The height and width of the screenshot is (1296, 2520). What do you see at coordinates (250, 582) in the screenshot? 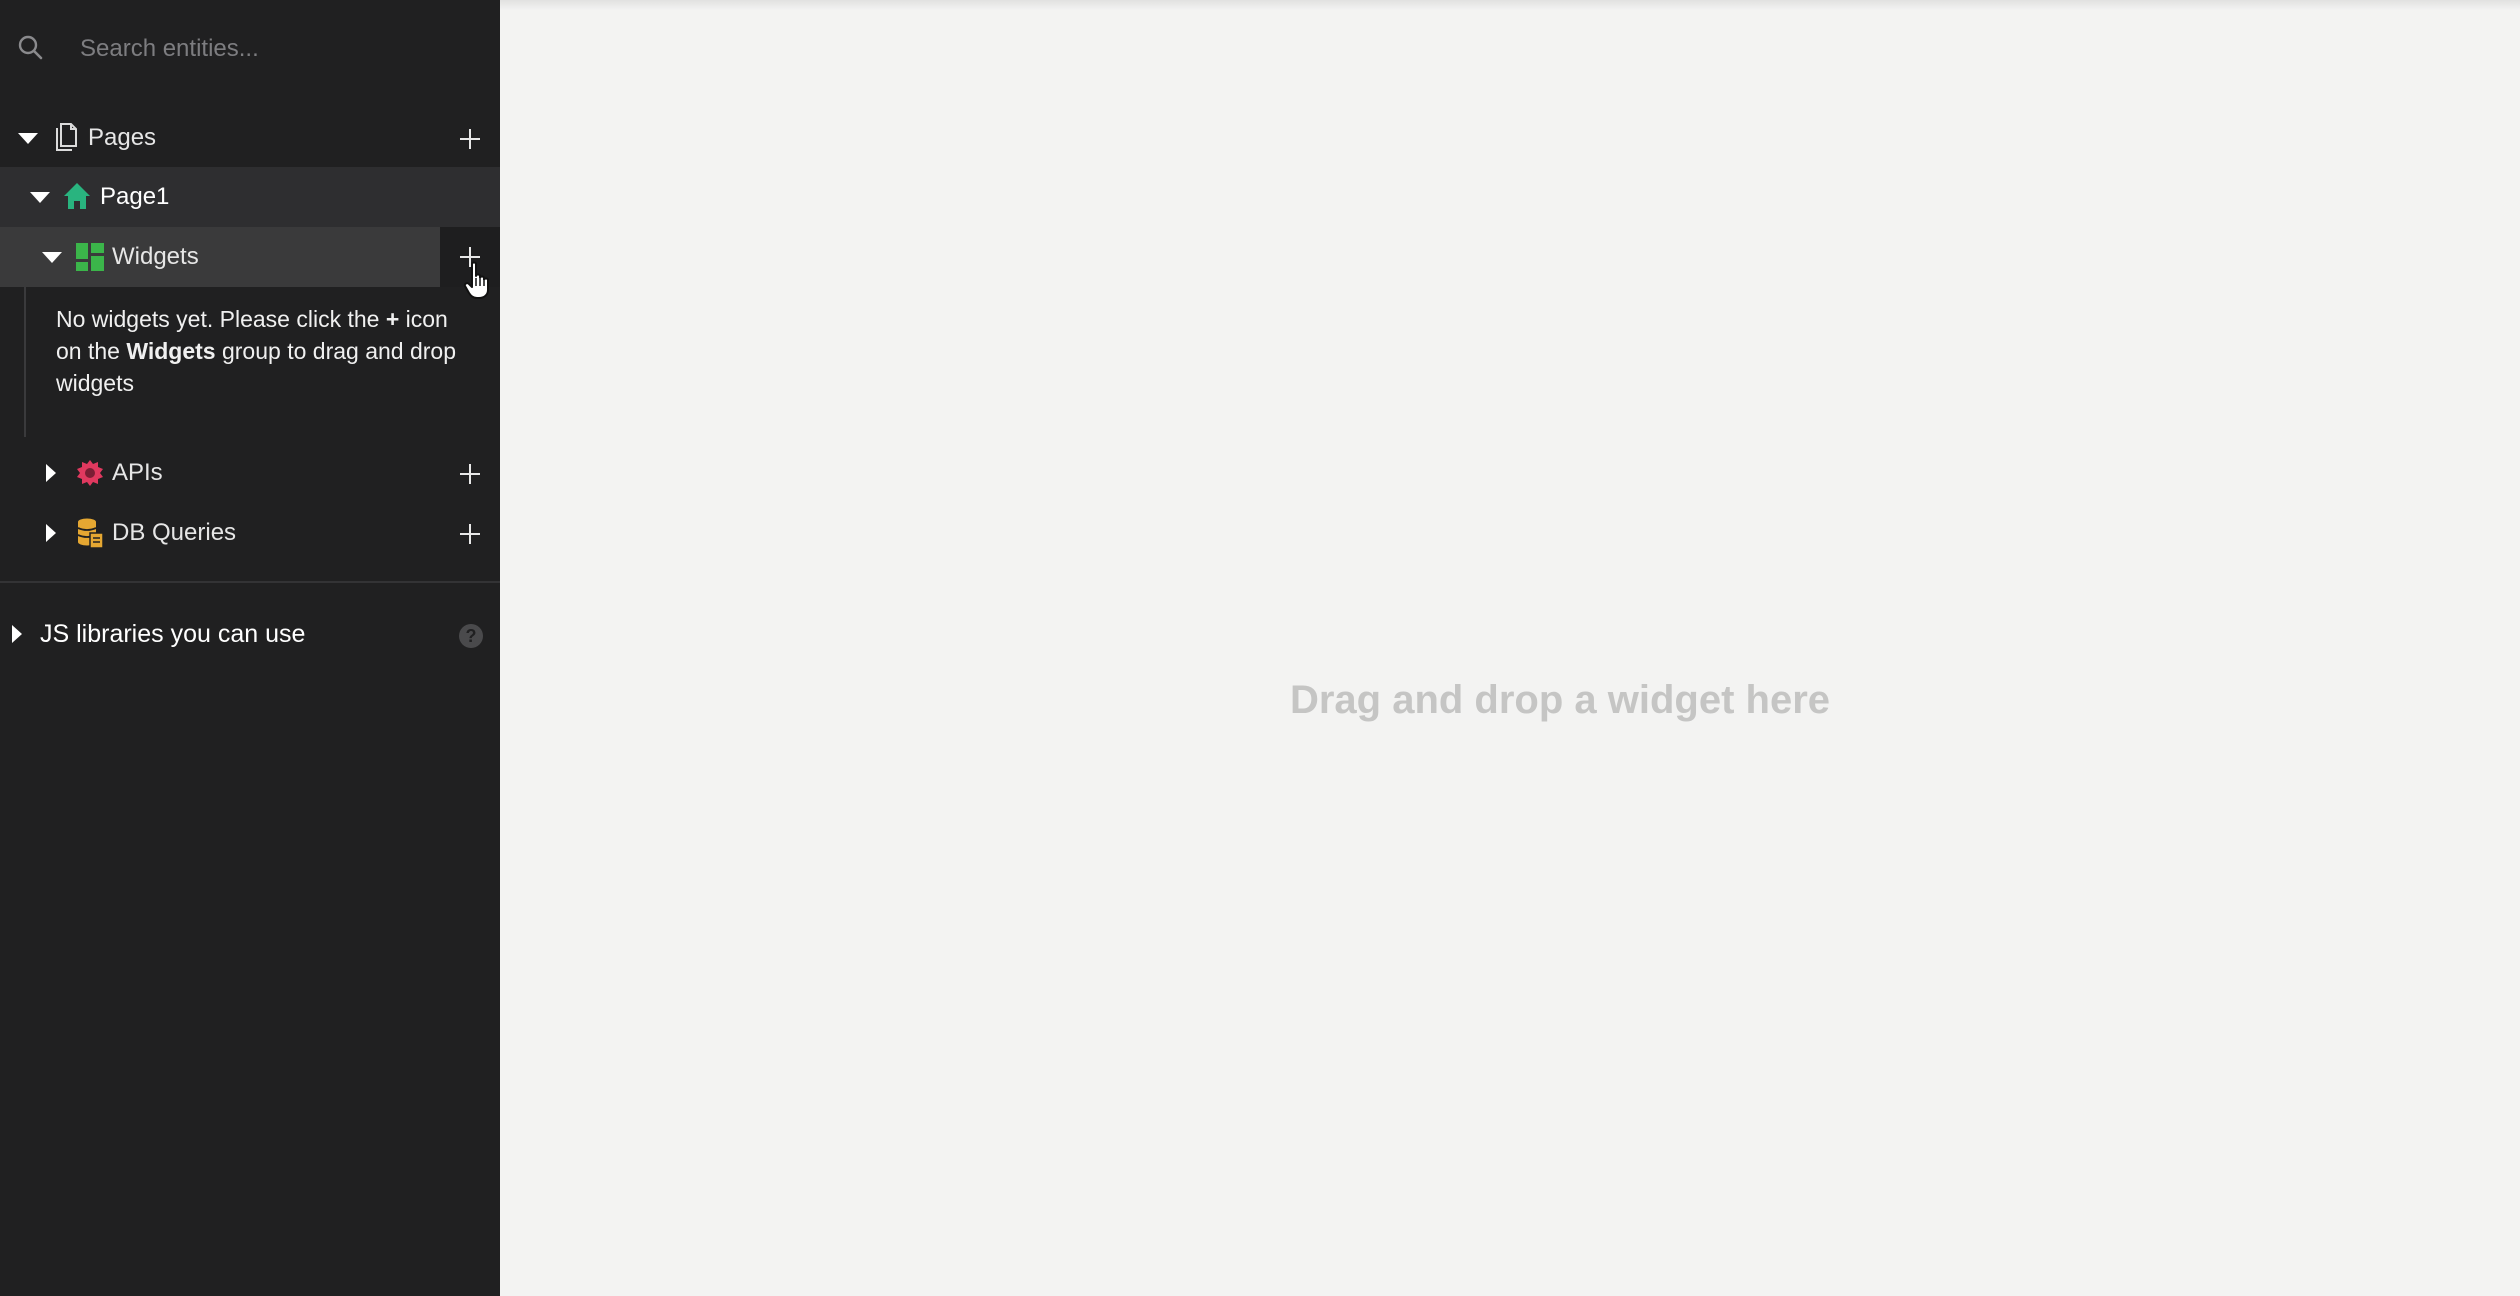
I see `sidebar-divider` at bounding box center [250, 582].